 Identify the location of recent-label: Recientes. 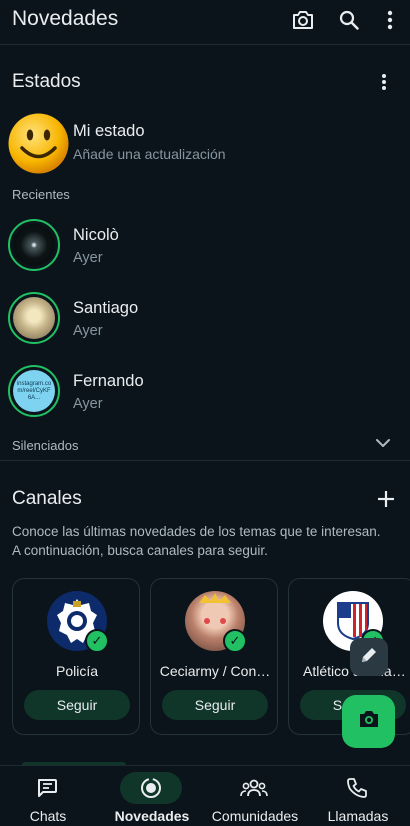
(41, 194).